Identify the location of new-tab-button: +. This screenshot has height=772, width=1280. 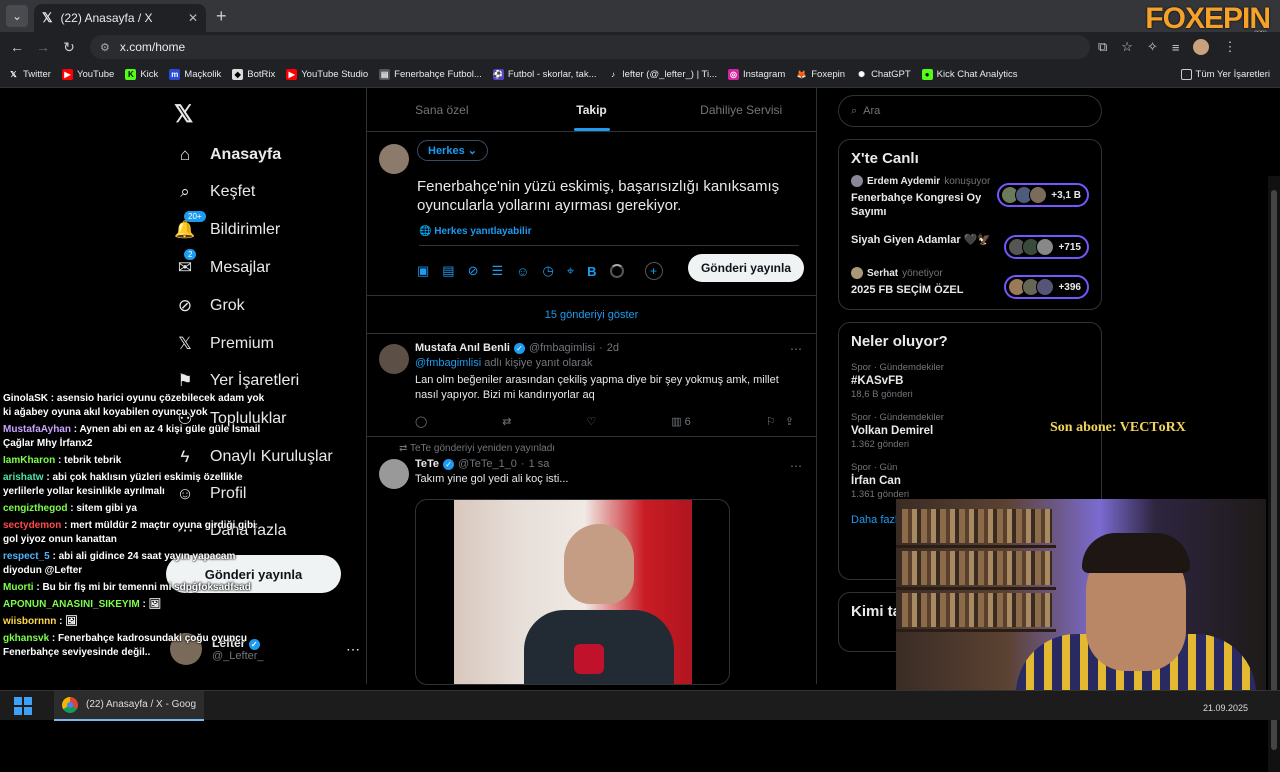
(221, 16).